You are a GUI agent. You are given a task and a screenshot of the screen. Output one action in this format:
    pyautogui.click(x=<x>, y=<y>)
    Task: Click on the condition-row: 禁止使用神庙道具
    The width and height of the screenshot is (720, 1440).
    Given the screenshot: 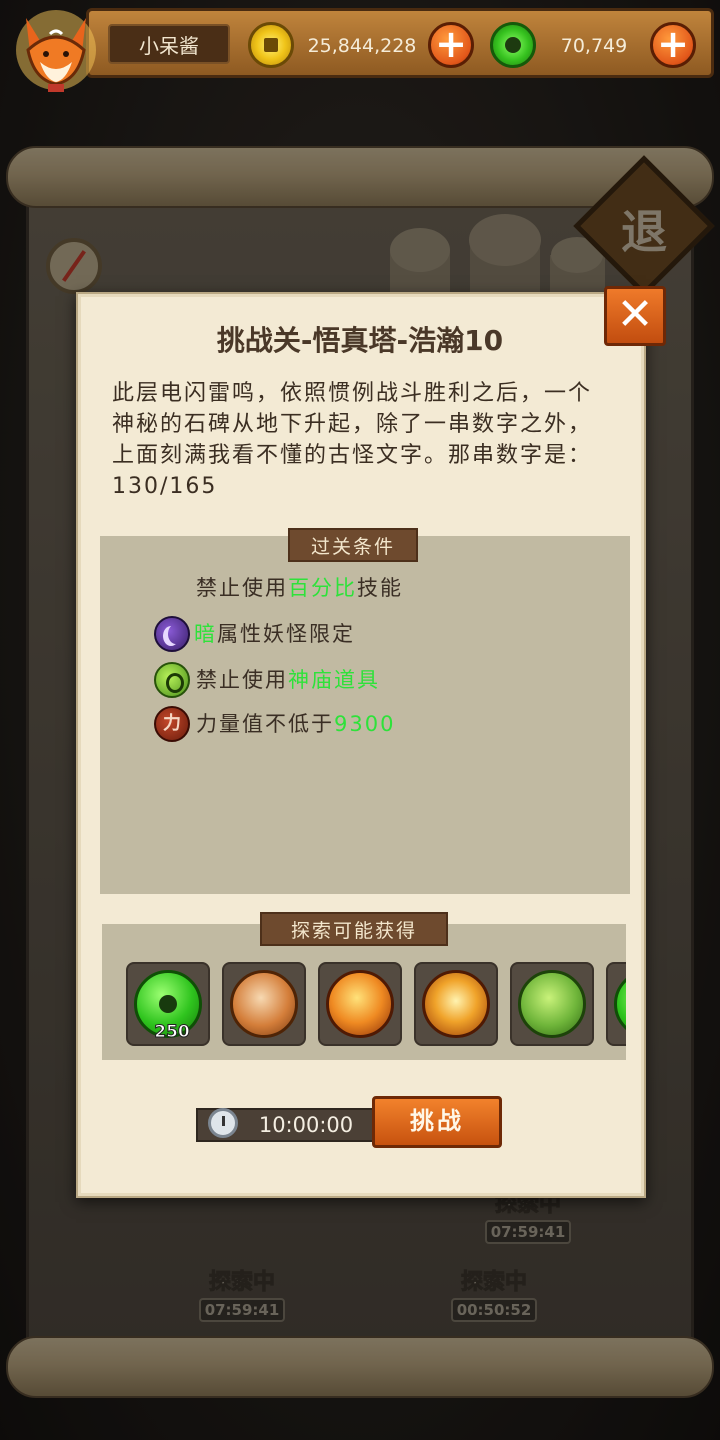 What is the action you would take?
    pyautogui.click(x=288, y=680)
    